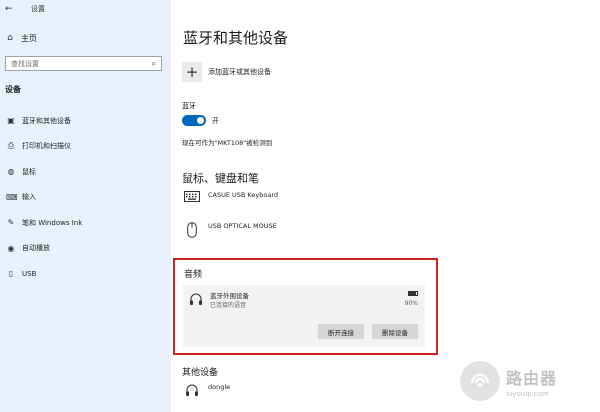 This screenshot has width=600, height=412. Describe the element at coordinates (83, 63) in the screenshot. I see `search-input: 查找设置 ⌕` at that location.